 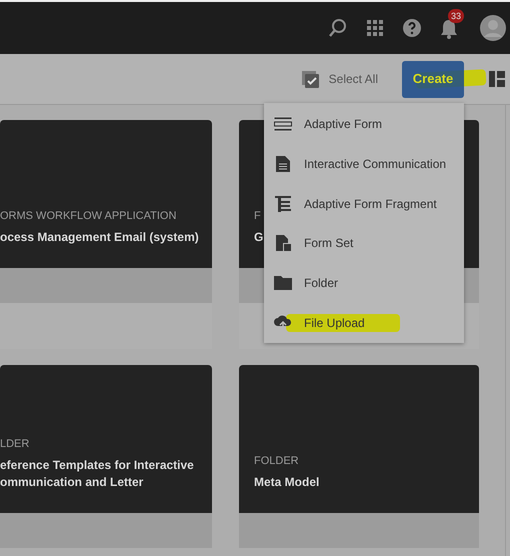 What do you see at coordinates (97, 465) in the screenshot?
I see `card-title: eference Templates for Interactive` at bounding box center [97, 465].